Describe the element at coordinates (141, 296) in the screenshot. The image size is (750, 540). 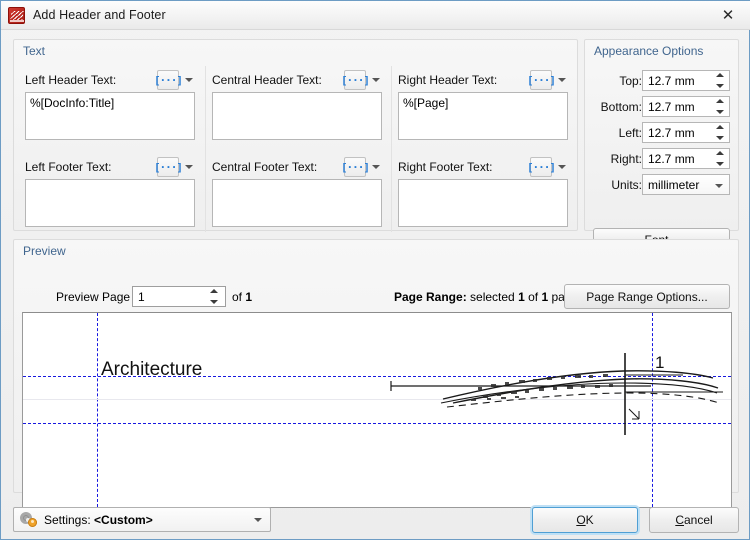
I see `preview-page-value: 1` at that location.